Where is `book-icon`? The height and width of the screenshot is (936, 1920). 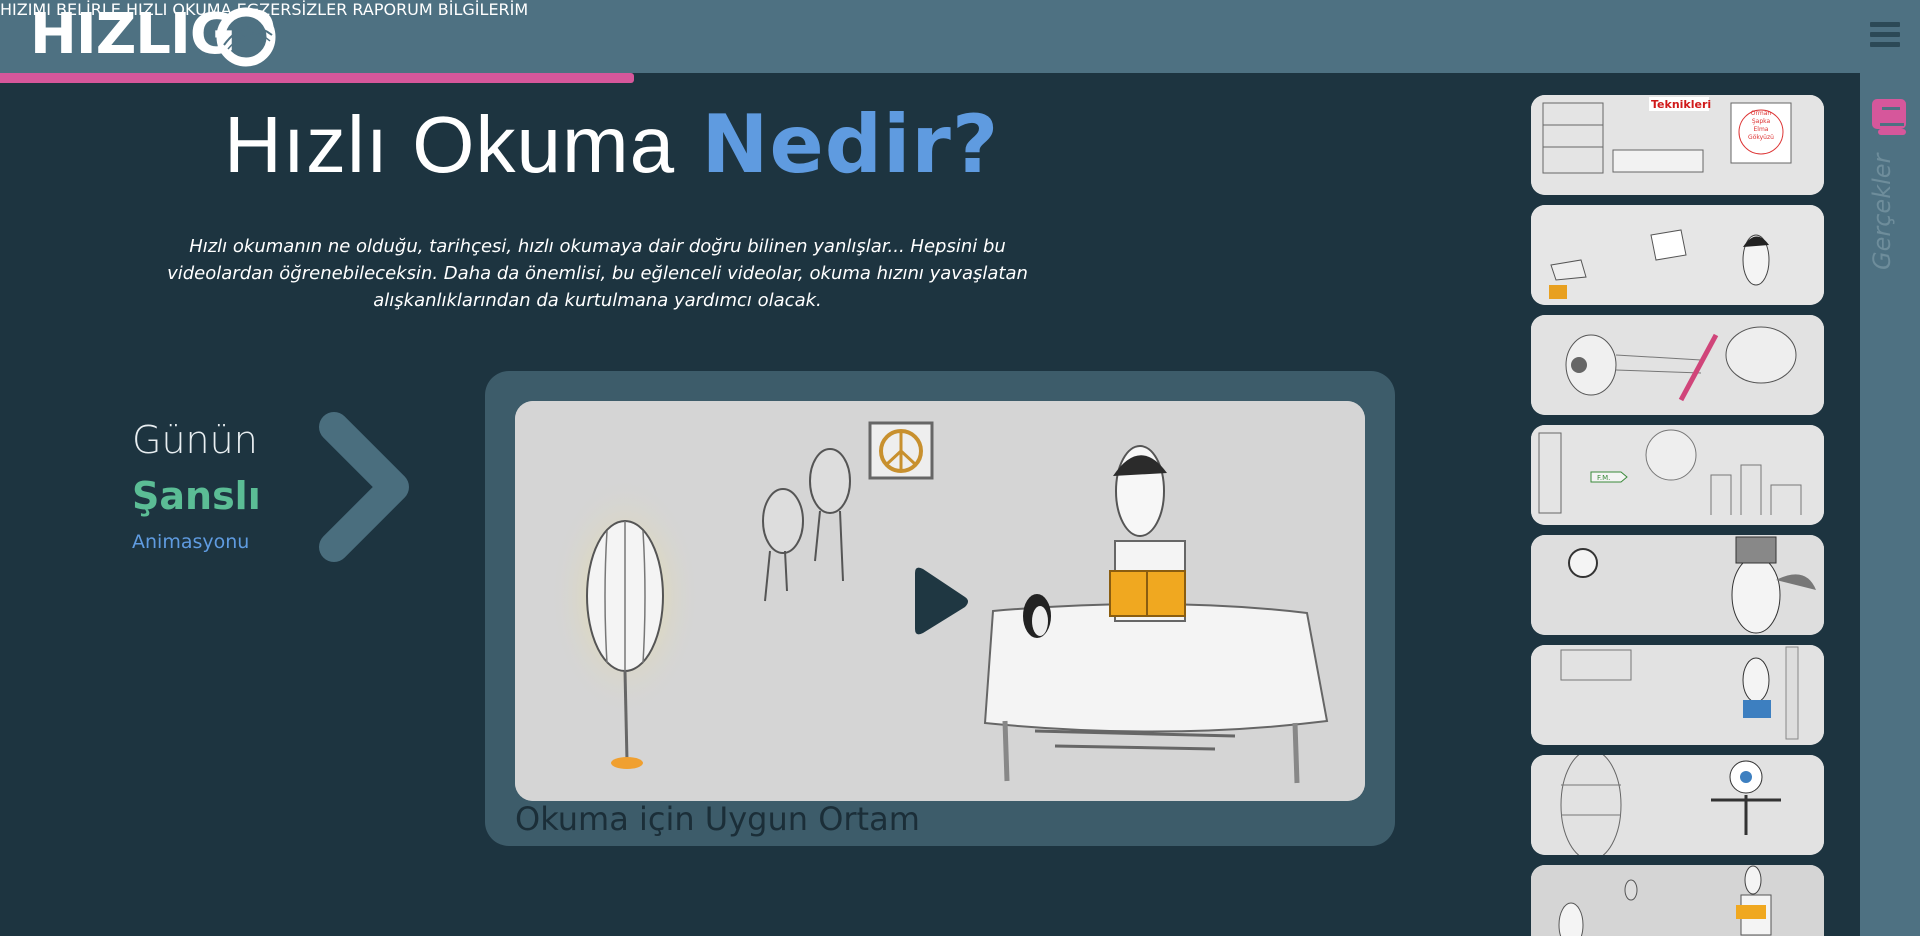 book-icon is located at coordinates (1889, 117).